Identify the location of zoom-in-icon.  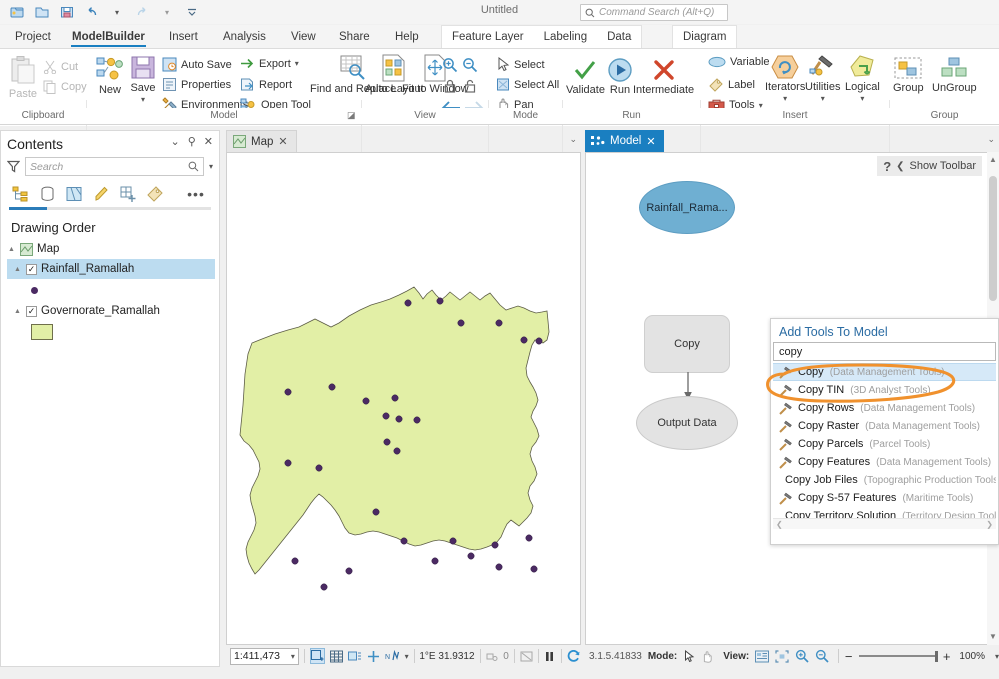
(802, 656).